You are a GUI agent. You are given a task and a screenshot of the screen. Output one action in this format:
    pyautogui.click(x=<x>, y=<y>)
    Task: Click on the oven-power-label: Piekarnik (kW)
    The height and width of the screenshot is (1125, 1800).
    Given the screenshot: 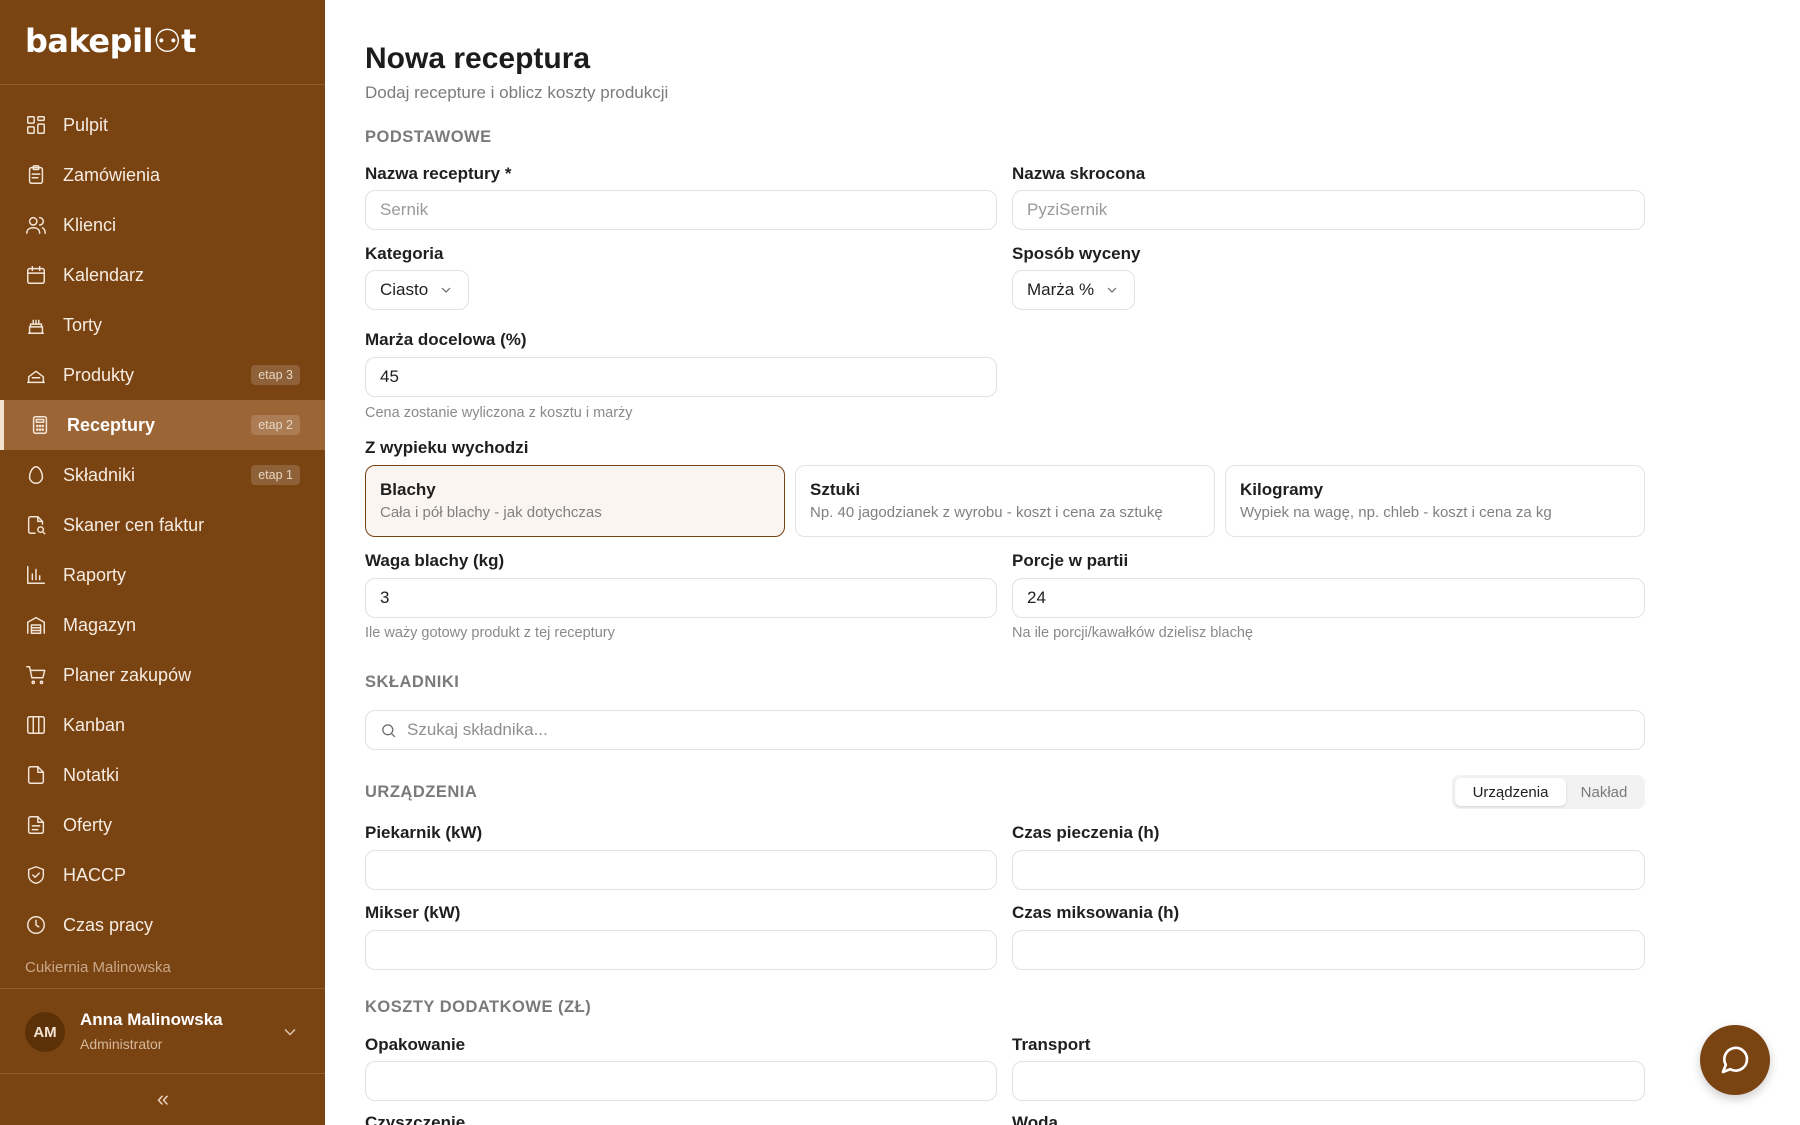 What is the action you would take?
    pyautogui.click(x=424, y=832)
    